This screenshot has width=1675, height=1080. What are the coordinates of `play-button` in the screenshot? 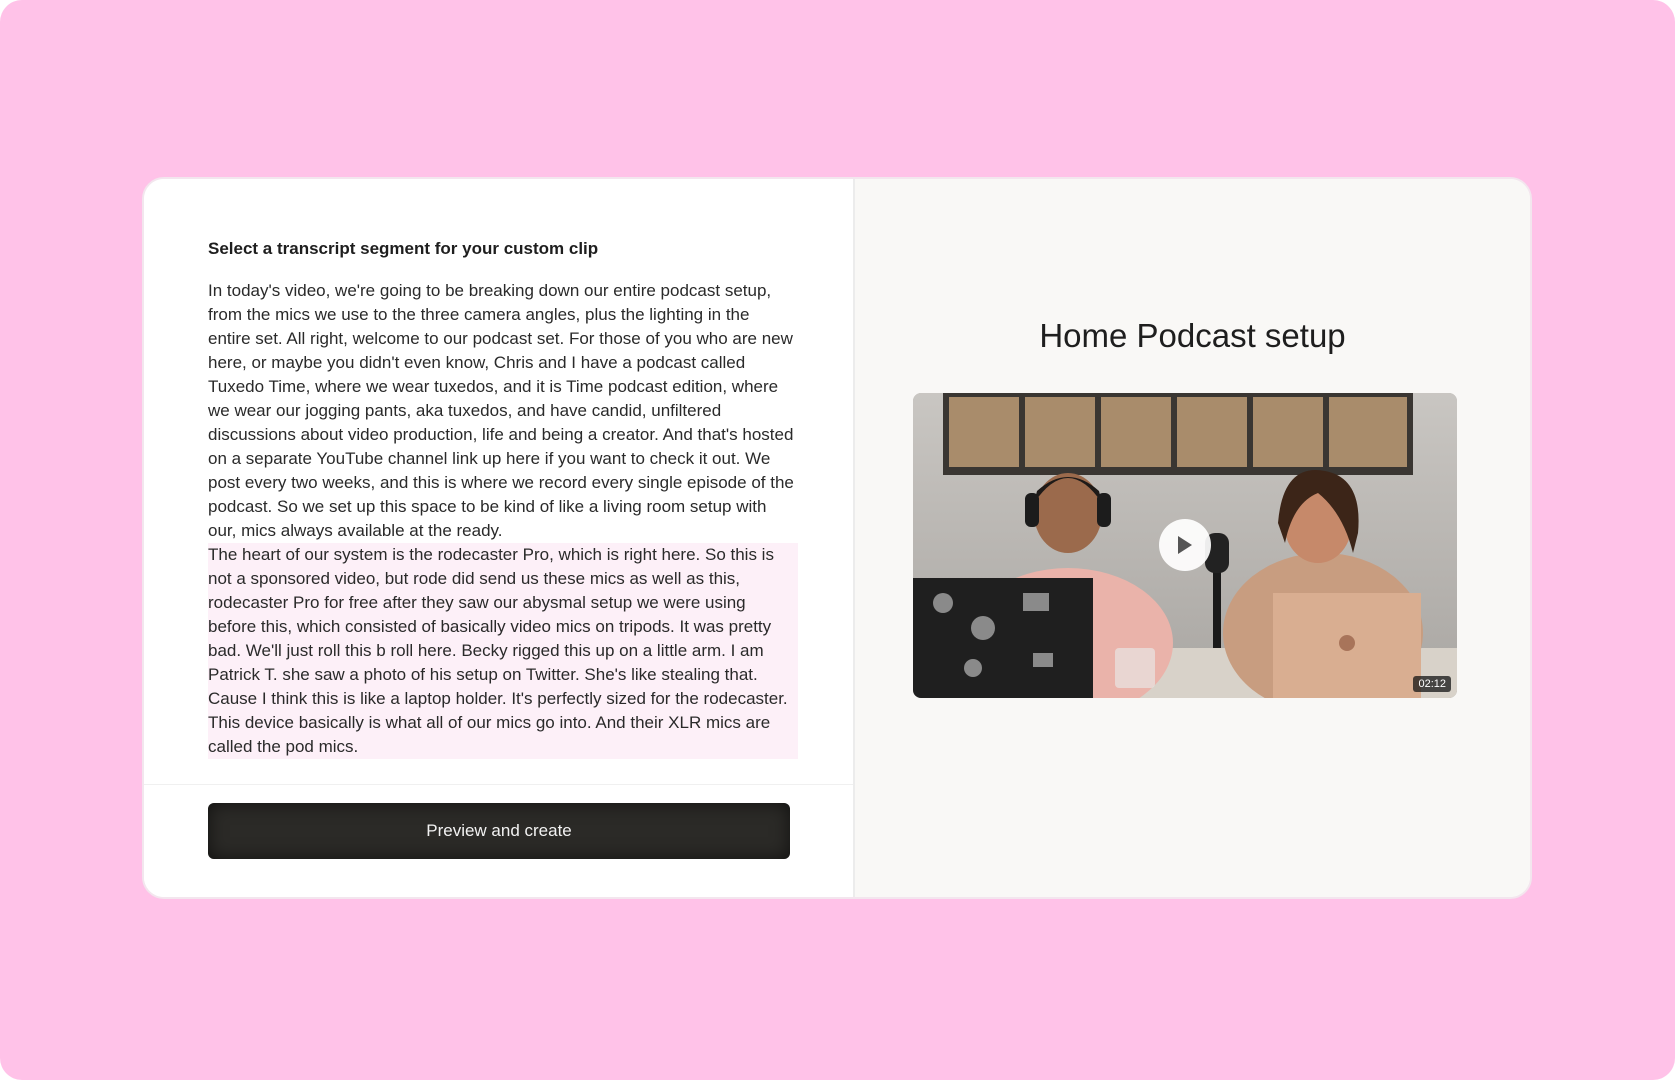 It's located at (1185, 545).